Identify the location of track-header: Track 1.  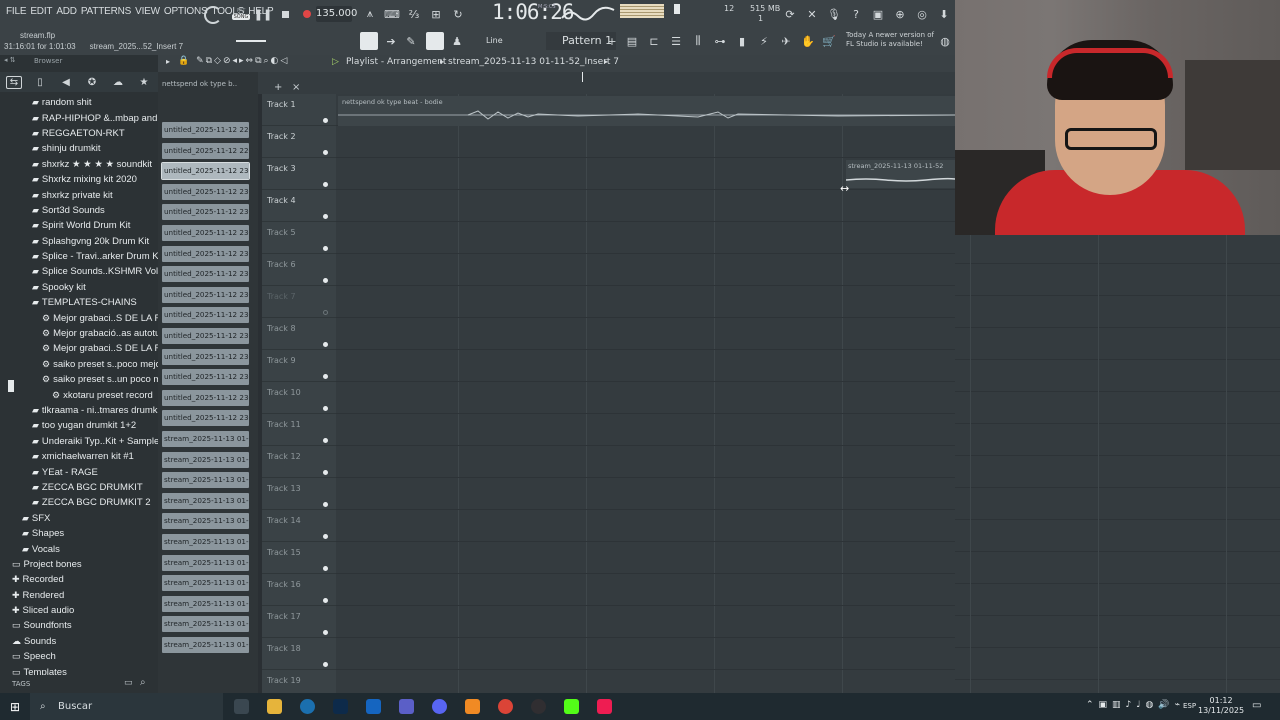
(299, 110).